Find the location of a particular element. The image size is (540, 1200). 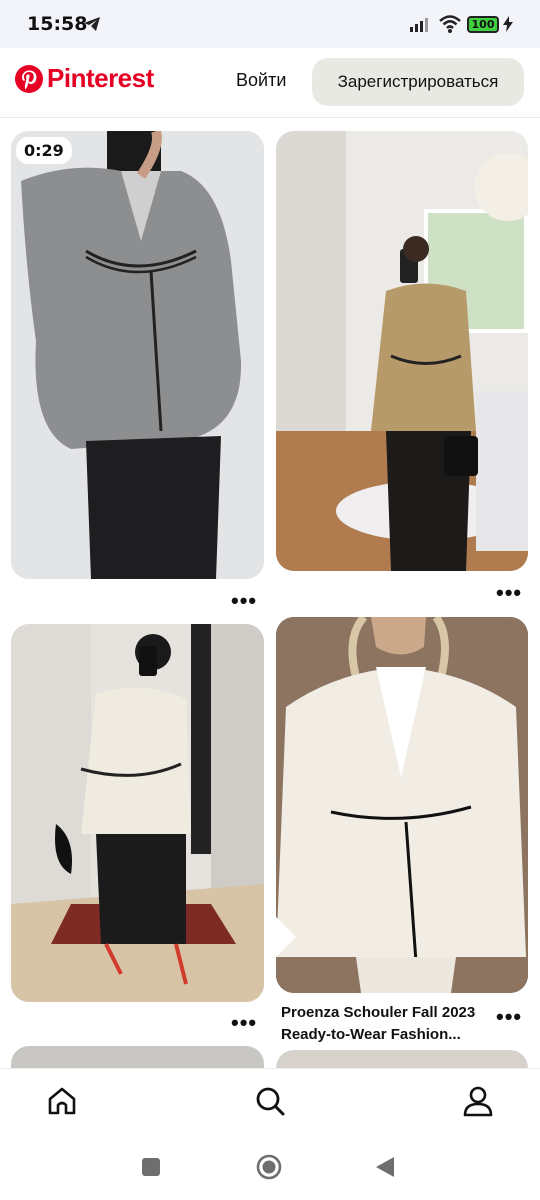

status-bar: 15:58 100 is located at coordinates (270, 24).